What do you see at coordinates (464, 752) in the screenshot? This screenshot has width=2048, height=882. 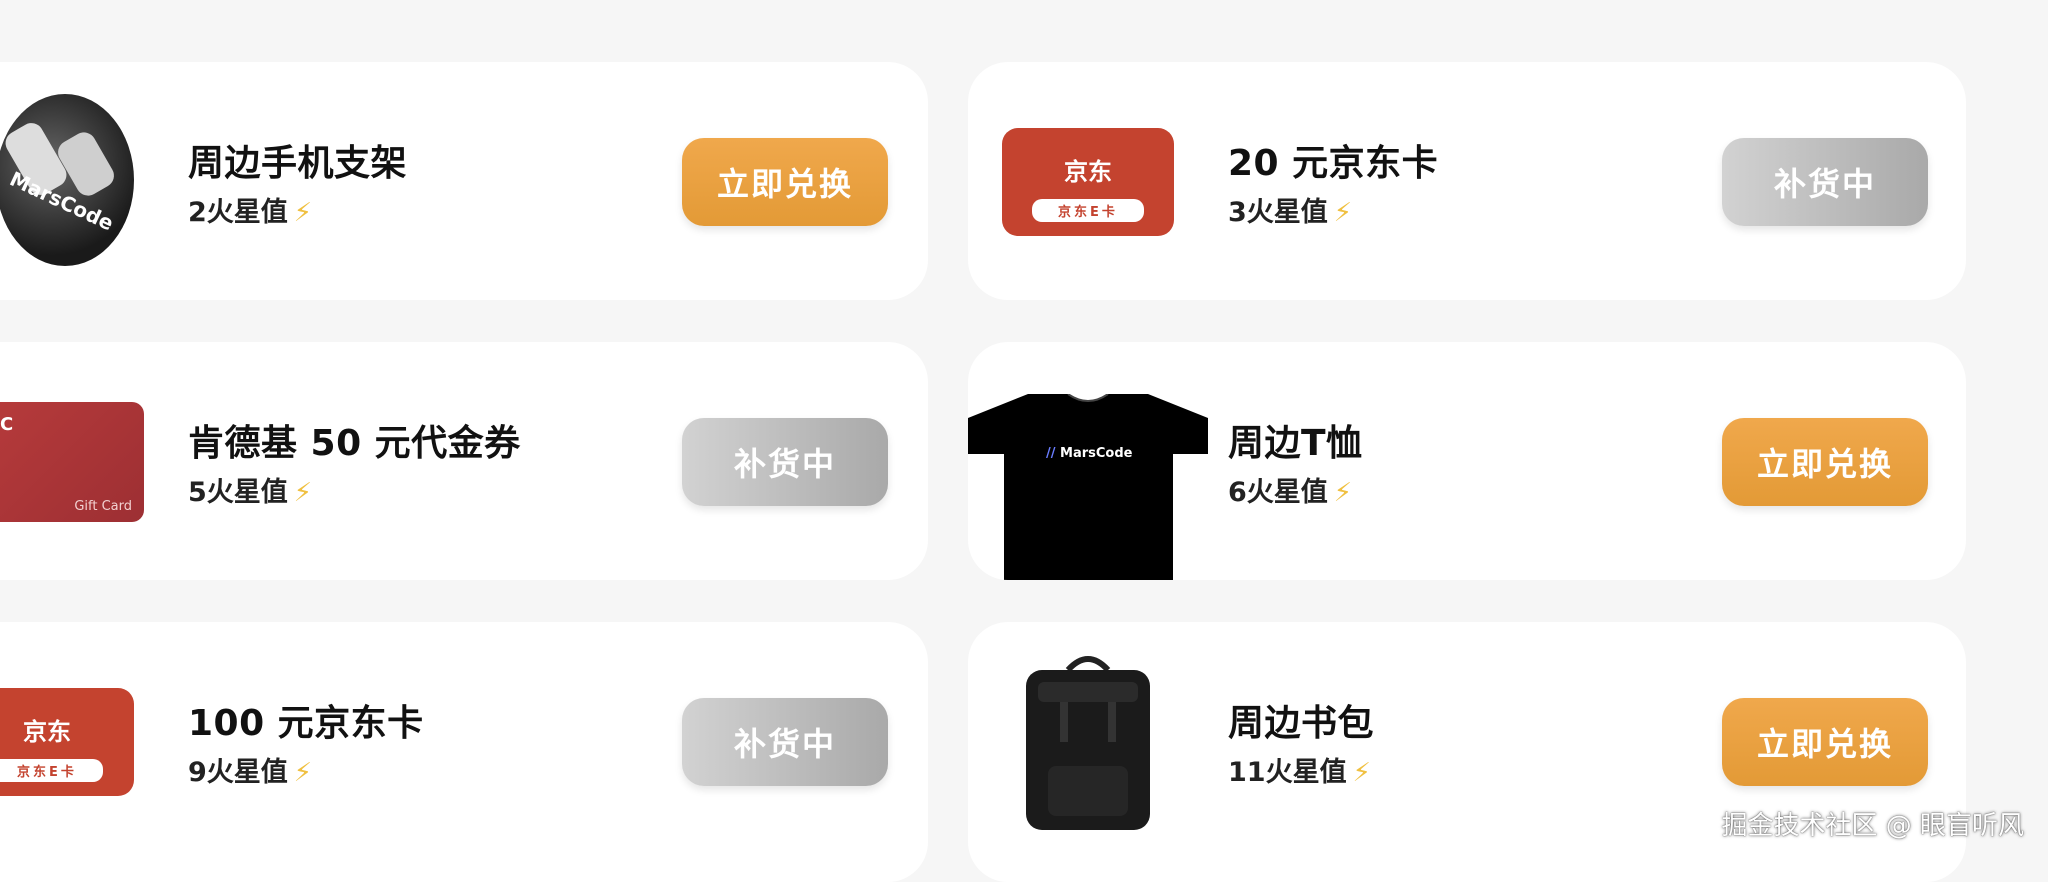 I see `product-card-jd-100: 京东 京东E卡 100 元京东卡 9火星值 ⚡ 补货中` at bounding box center [464, 752].